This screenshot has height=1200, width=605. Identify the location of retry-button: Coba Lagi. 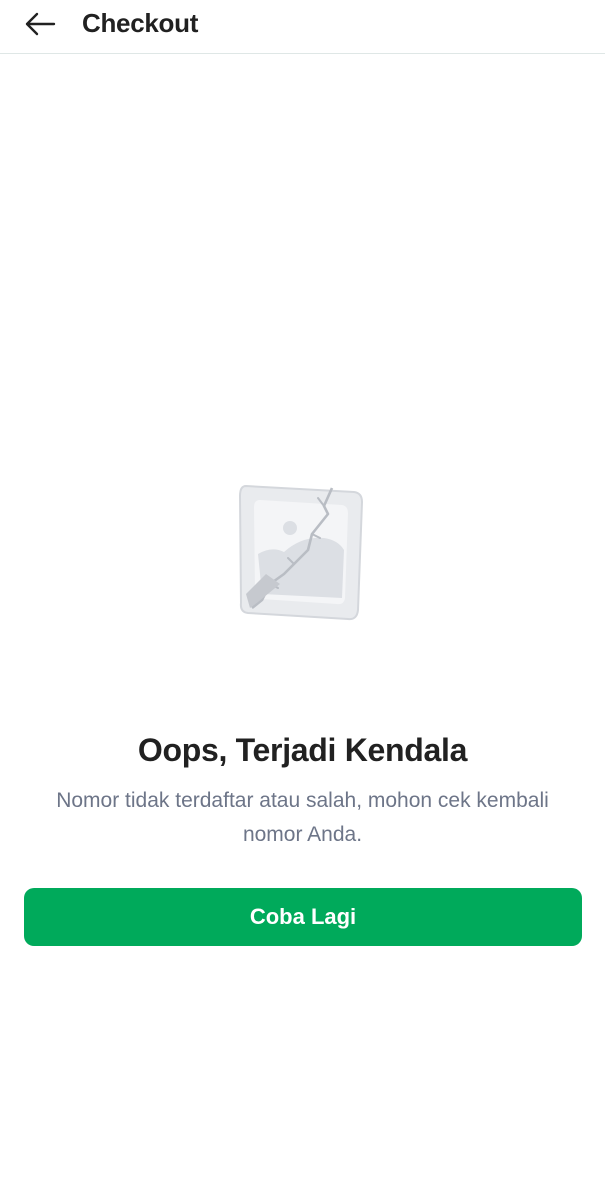
(303, 917).